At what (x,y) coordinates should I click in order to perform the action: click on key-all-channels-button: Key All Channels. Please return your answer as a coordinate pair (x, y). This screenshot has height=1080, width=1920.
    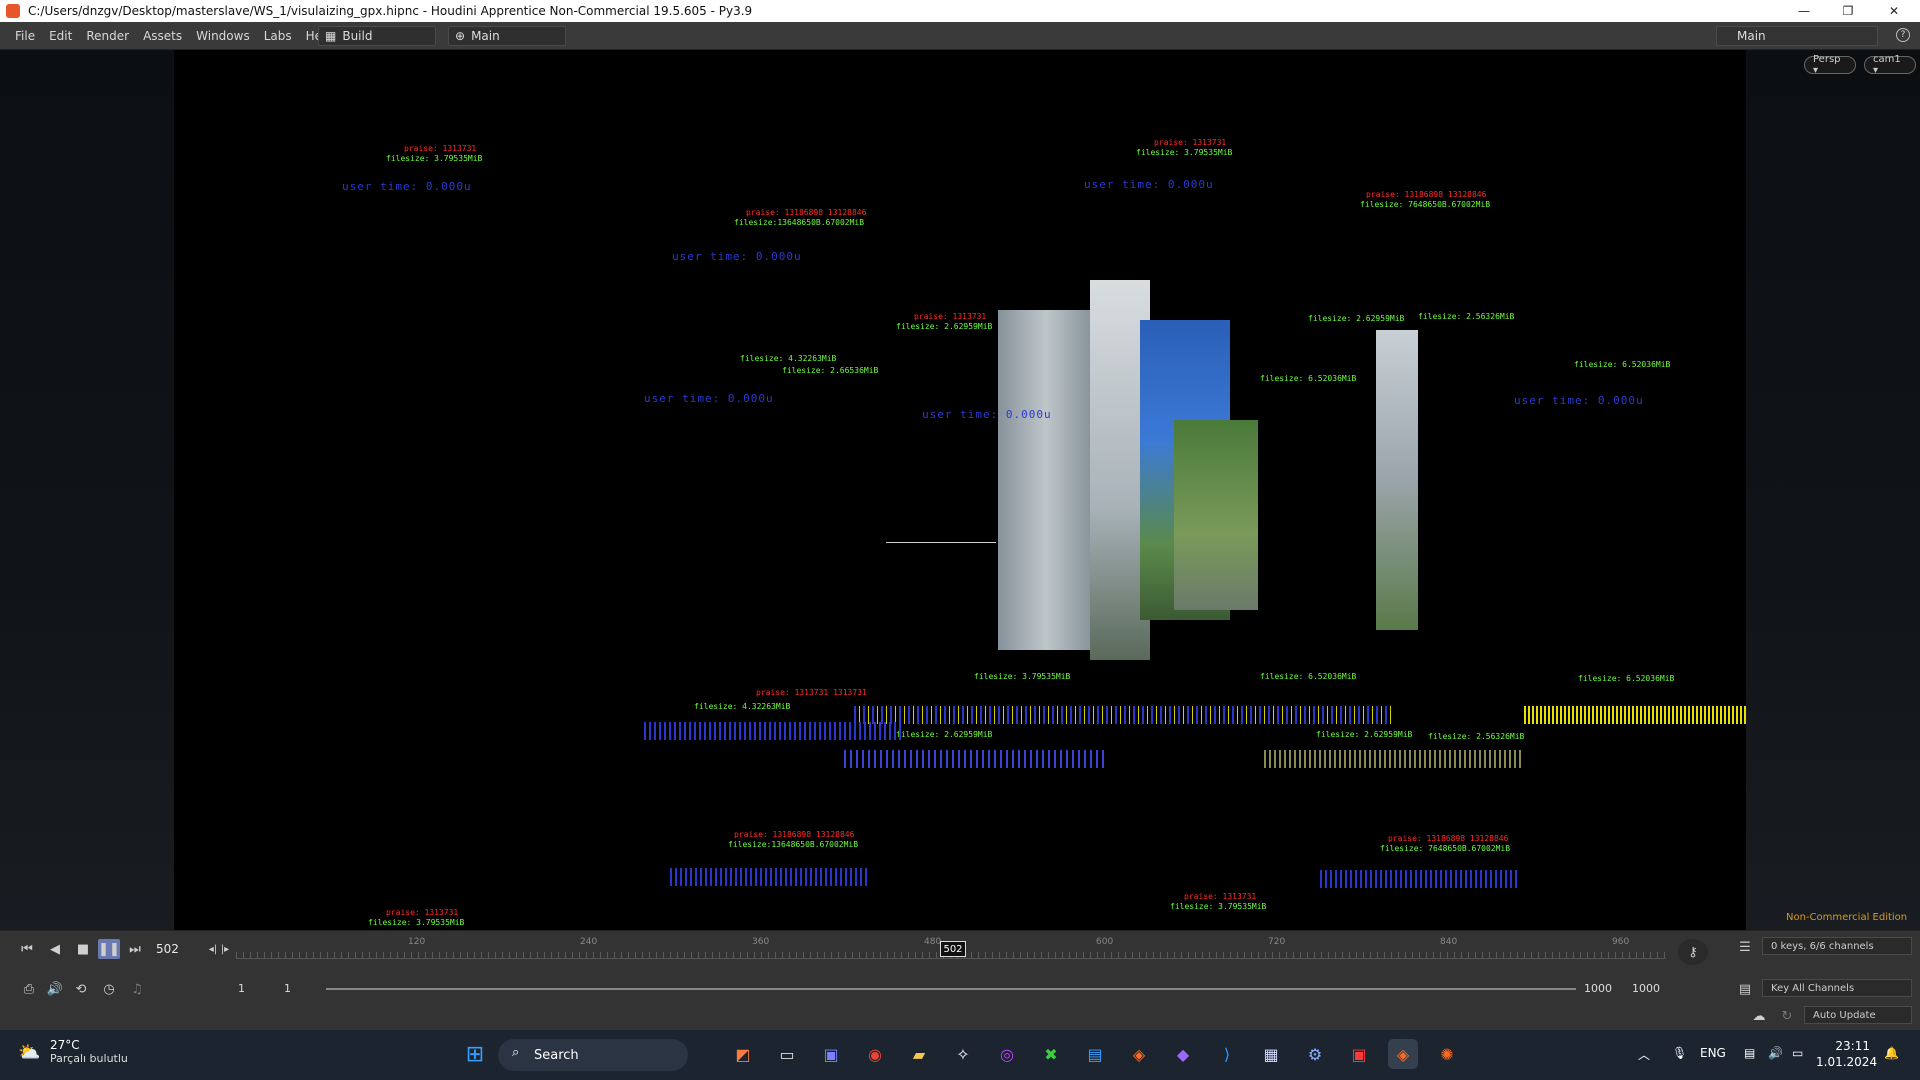
    Looking at the image, I should click on (1837, 988).